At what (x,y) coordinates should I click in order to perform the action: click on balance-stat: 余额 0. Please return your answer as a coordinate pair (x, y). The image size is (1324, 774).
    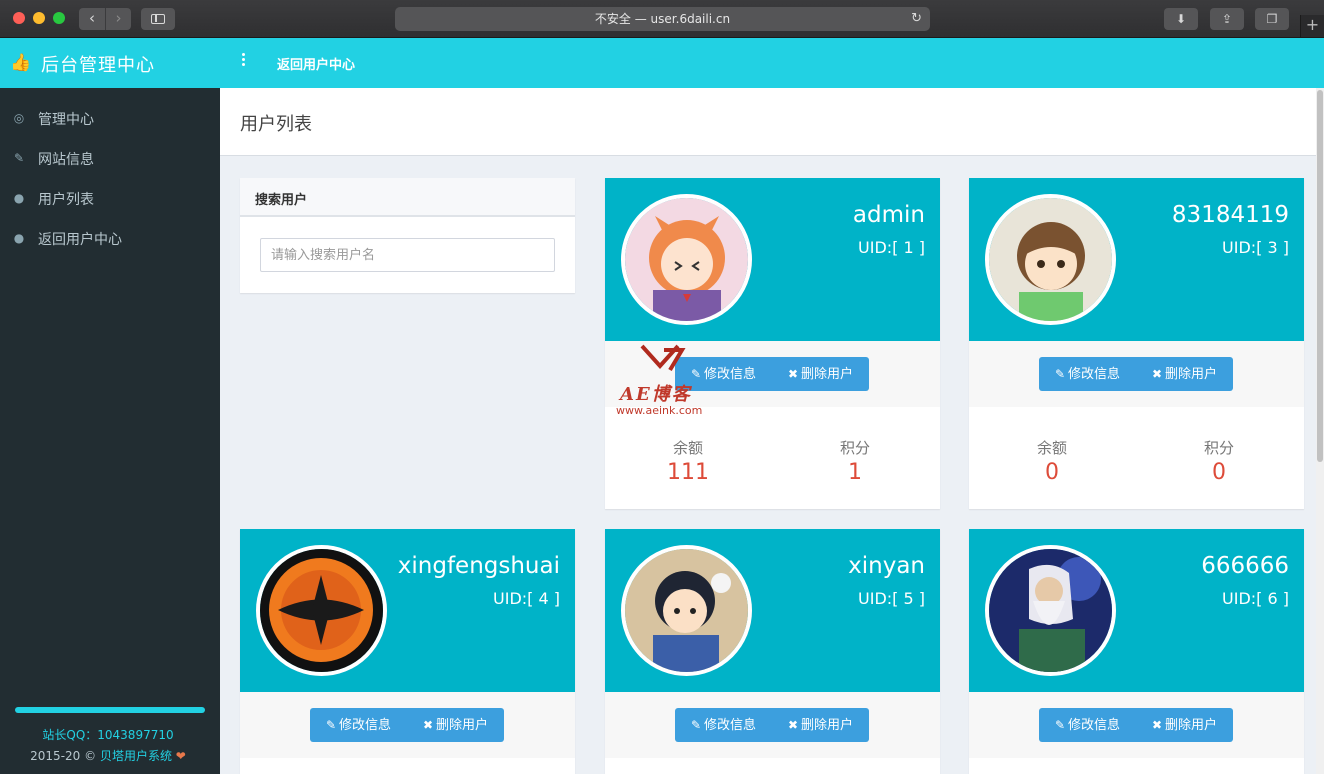
    Looking at the image, I should click on (1052, 461).